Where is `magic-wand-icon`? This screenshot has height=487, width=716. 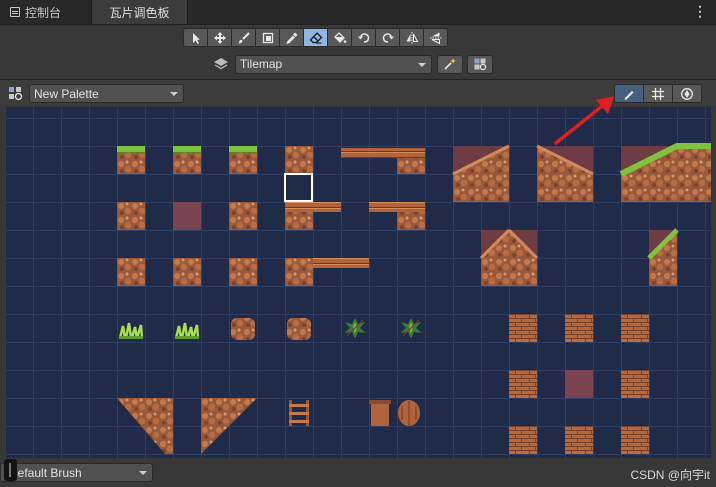 magic-wand-icon is located at coordinates (450, 64).